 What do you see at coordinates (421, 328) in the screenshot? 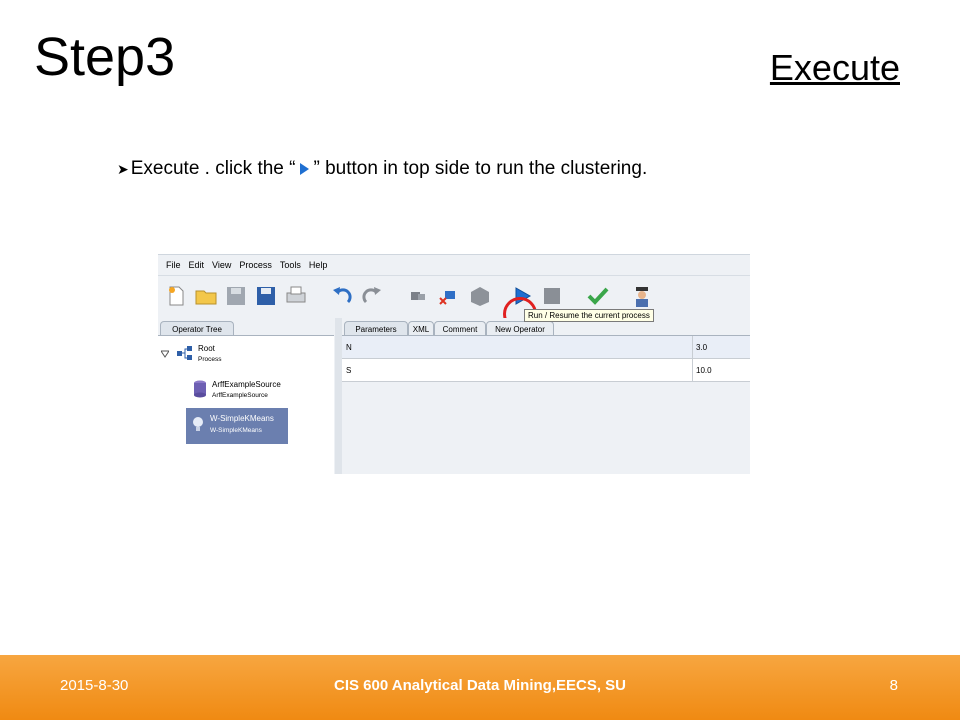
I see `tab-xml: XML` at bounding box center [421, 328].